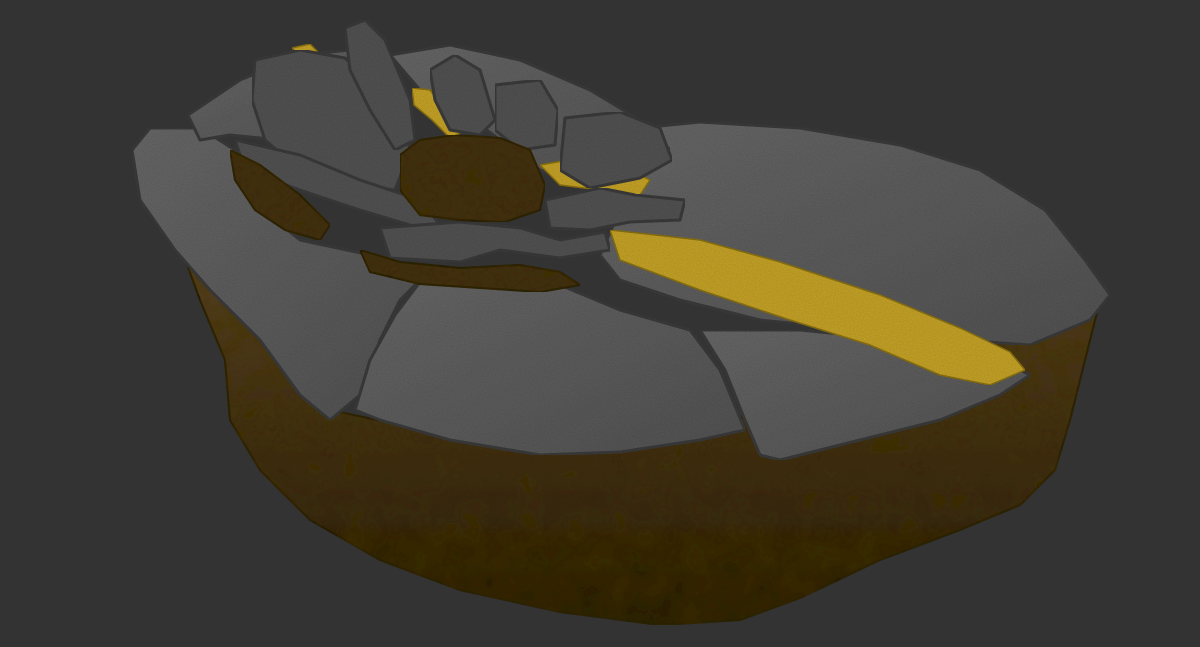  Describe the element at coordinates (473, 178) in the screenshot. I see `impact-crater-dirt` at that location.